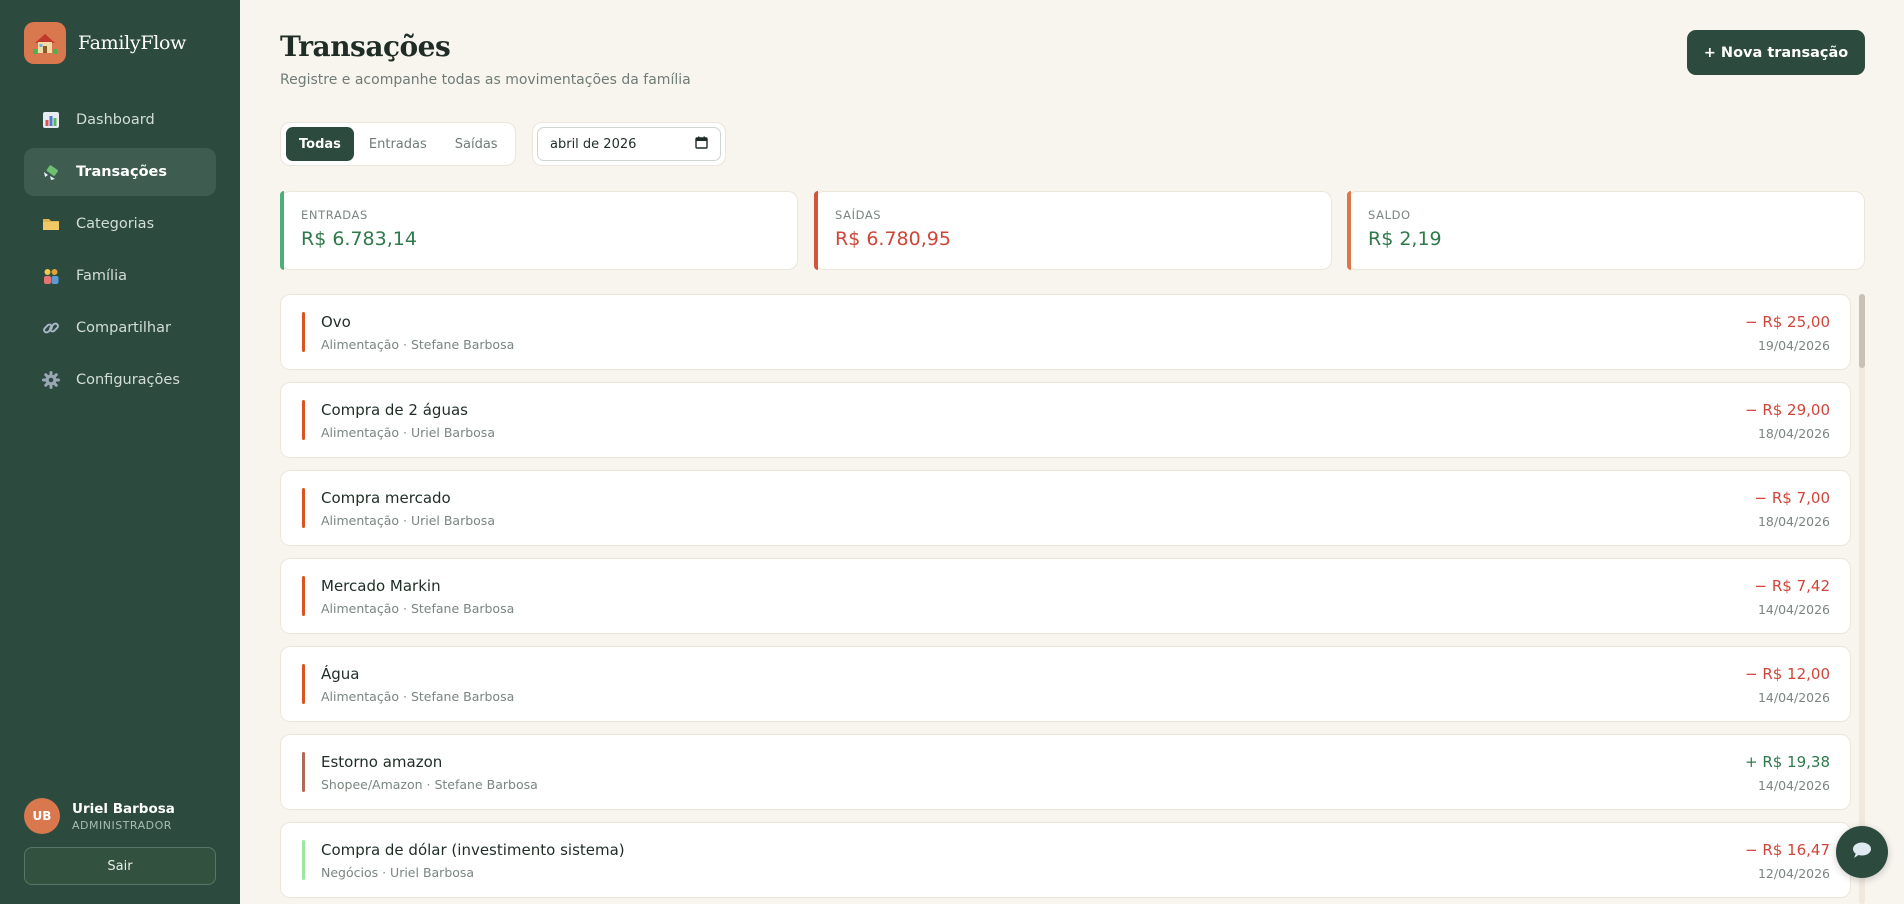 The height and width of the screenshot is (904, 1904). Describe the element at coordinates (115, 224) in the screenshot. I see `sidebar-item-label: Categorias` at that location.